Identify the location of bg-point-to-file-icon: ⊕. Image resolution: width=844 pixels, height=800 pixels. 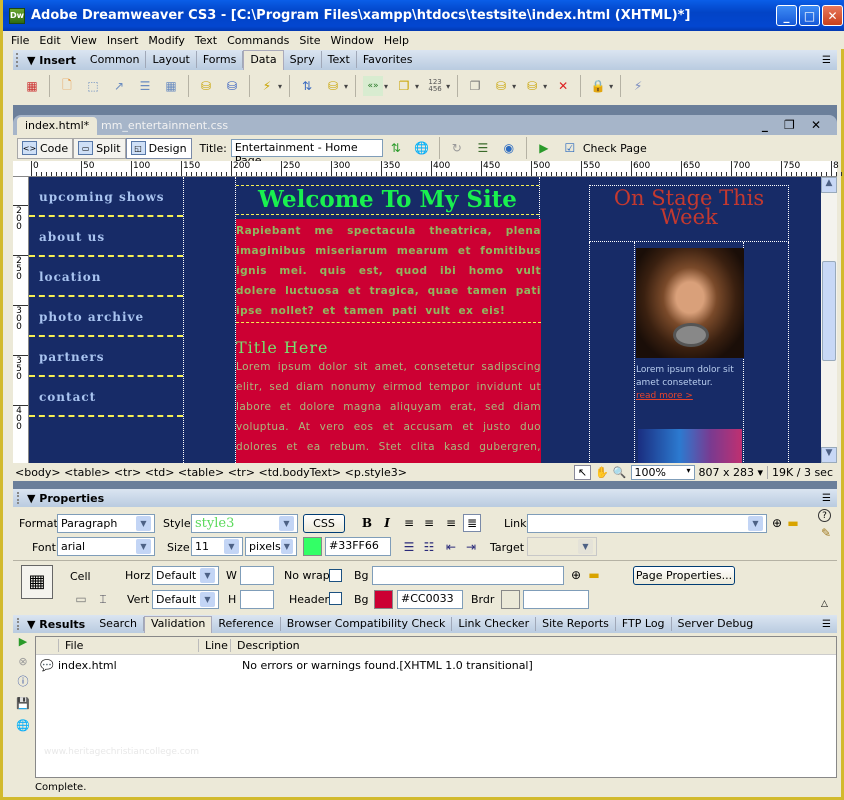
(576, 575).